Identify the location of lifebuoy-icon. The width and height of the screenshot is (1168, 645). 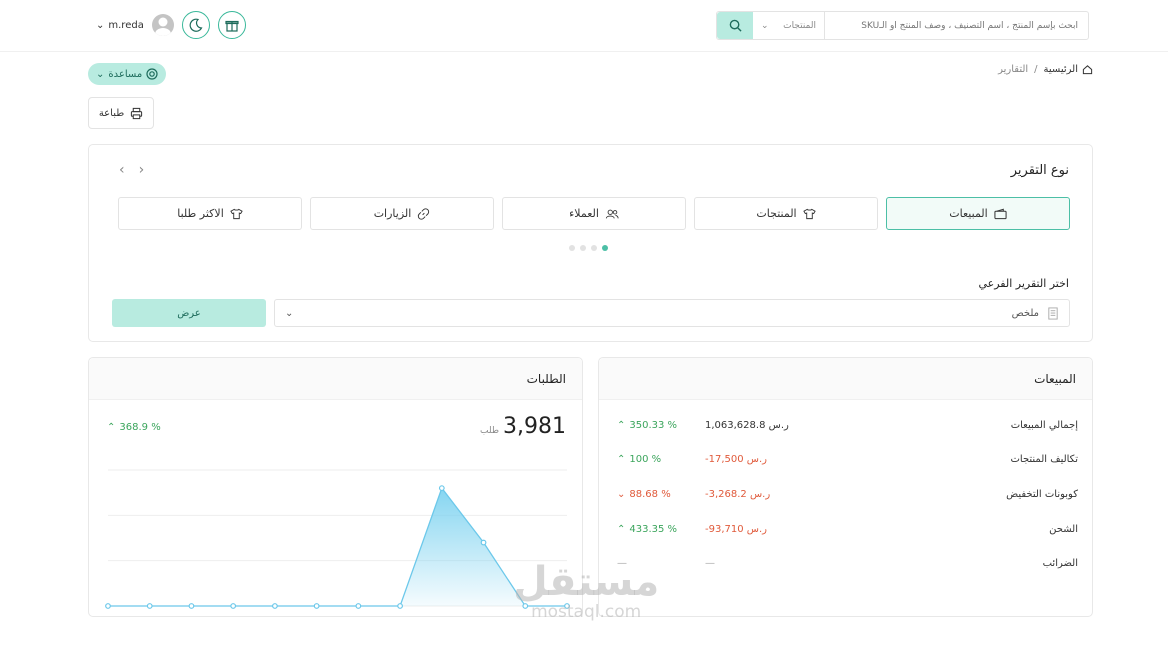
(152, 74).